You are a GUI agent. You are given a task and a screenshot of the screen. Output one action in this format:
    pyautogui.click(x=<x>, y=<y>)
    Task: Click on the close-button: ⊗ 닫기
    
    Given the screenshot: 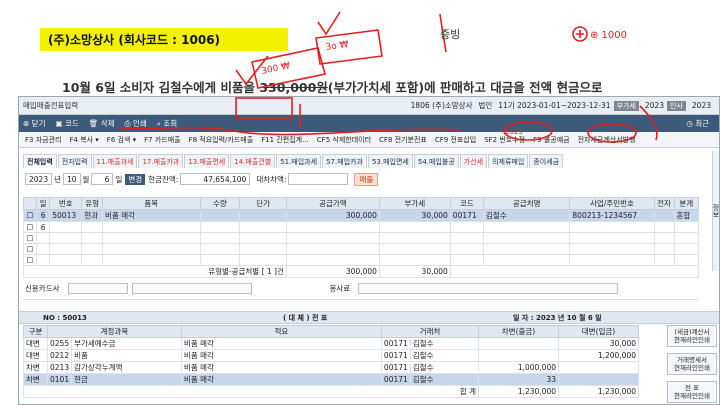 What is the action you would take?
    pyautogui.click(x=34, y=123)
    